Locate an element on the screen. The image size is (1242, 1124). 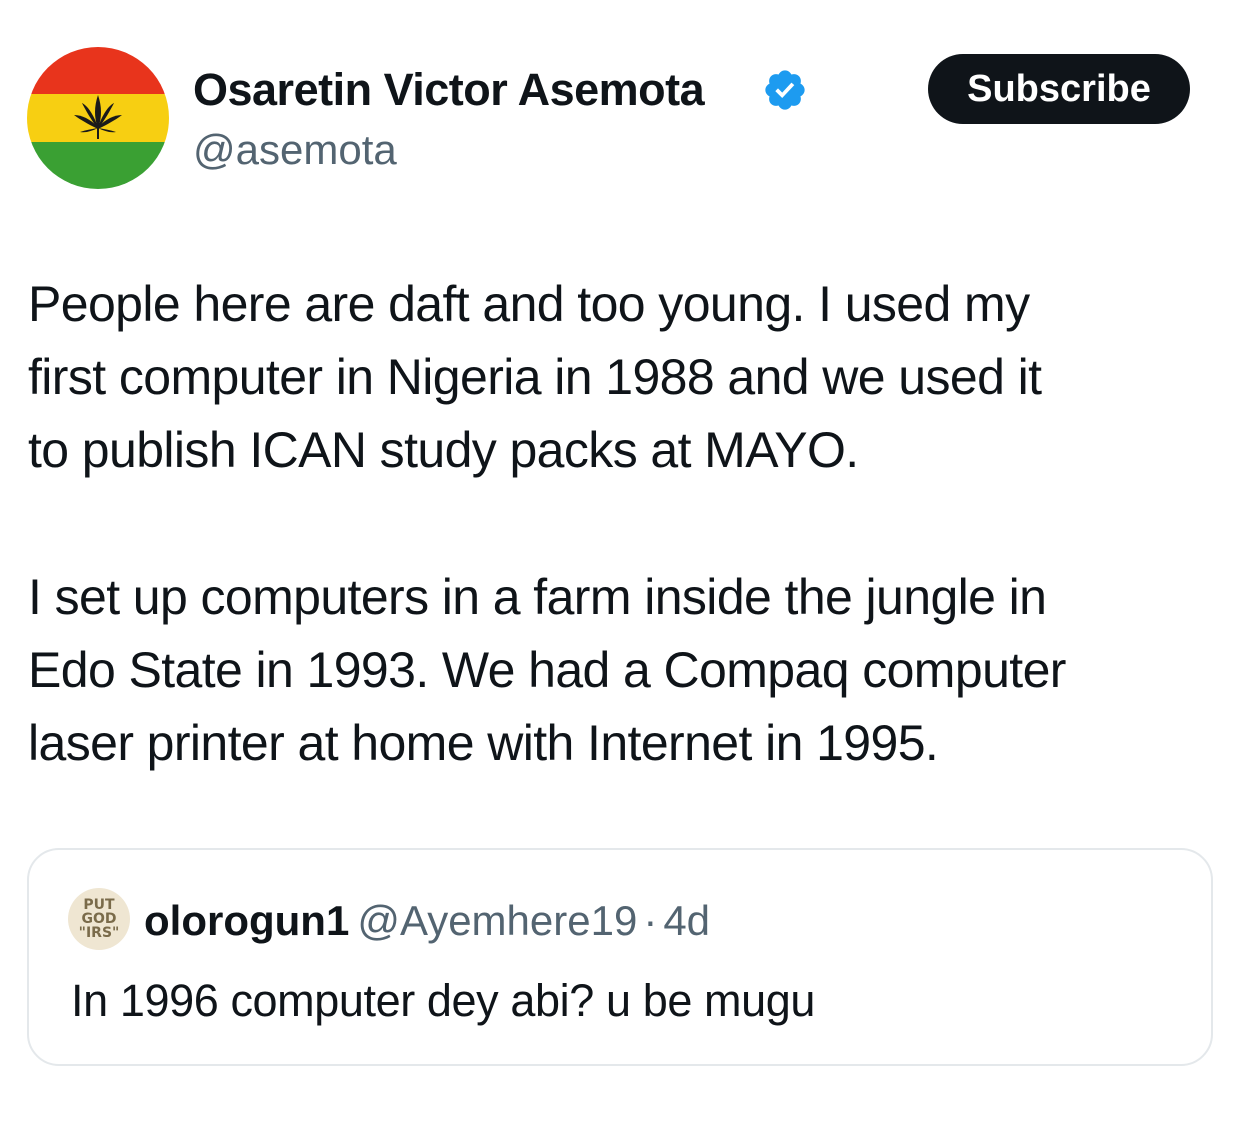
quote-header: olorogun1 @Ayemhere19 · 4d is located at coordinates (427, 921).